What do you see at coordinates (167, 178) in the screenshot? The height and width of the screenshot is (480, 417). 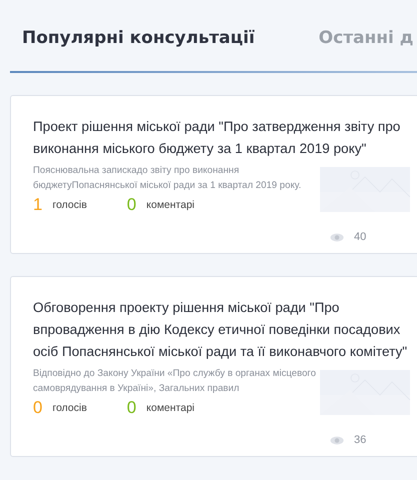 I see `card-description: Пояснювальна запискадо звіту про виконання бюджетуПопаснянської міської ради за 1 квартал 2019 року.` at bounding box center [167, 178].